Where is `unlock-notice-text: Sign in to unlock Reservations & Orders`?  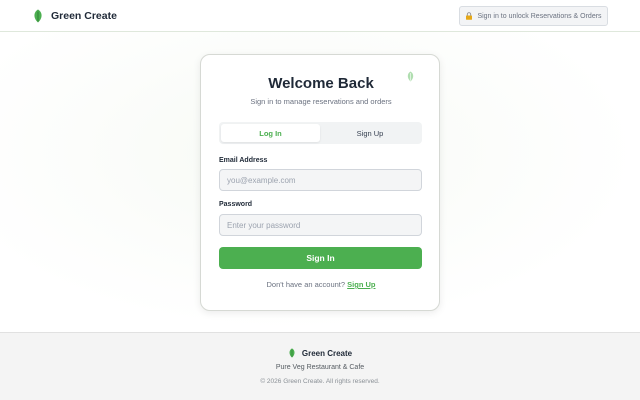 unlock-notice-text: Sign in to unlock Reservations & Orders is located at coordinates (539, 16).